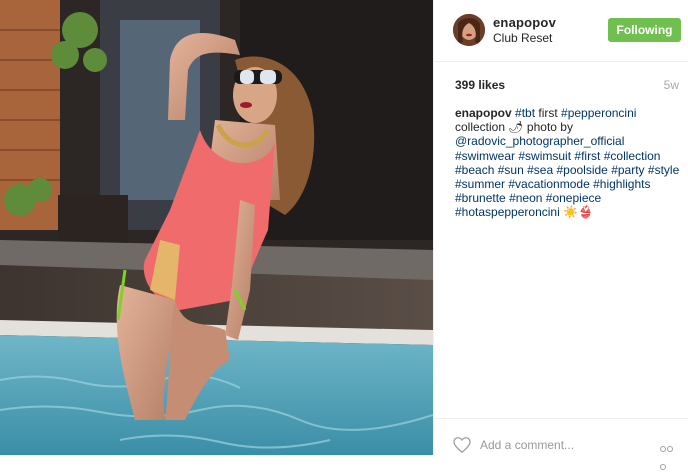  I want to click on caption-line: collection 🌶 photo by, so click(568, 127).